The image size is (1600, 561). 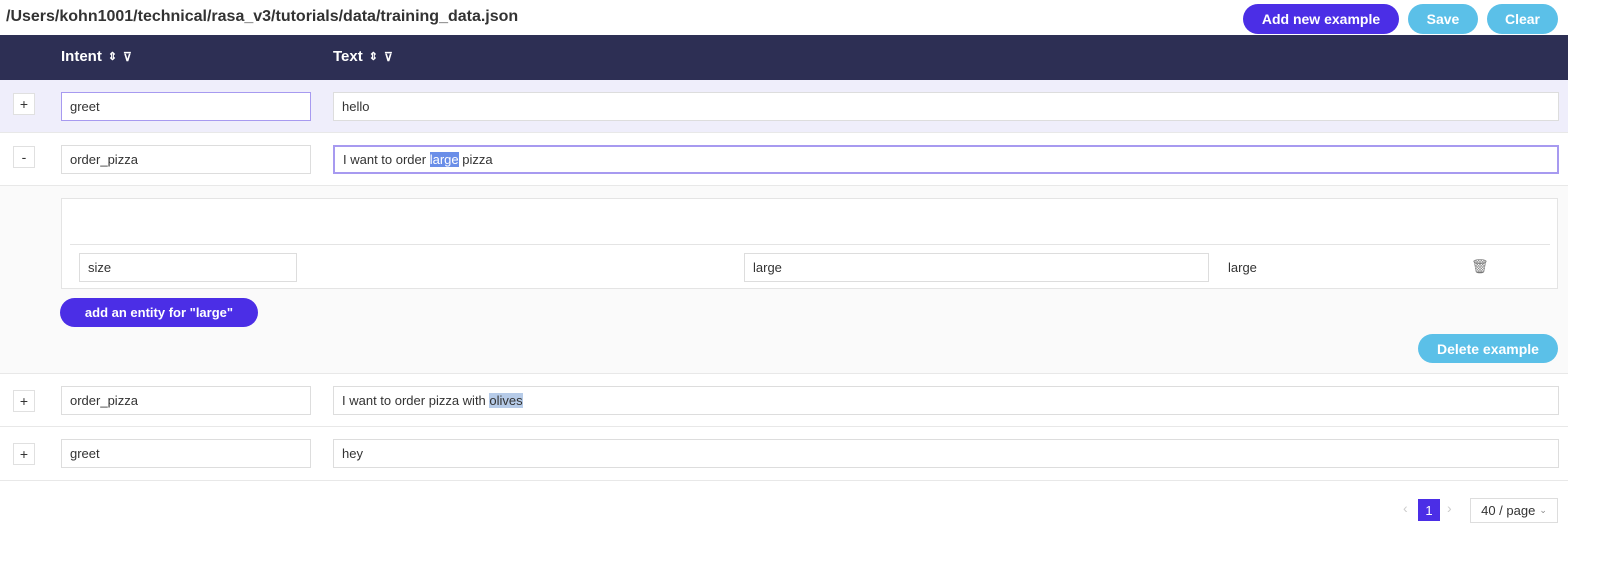 What do you see at coordinates (188, 267) in the screenshot?
I see `entity-name-input: size` at bounding box center [188, 267].